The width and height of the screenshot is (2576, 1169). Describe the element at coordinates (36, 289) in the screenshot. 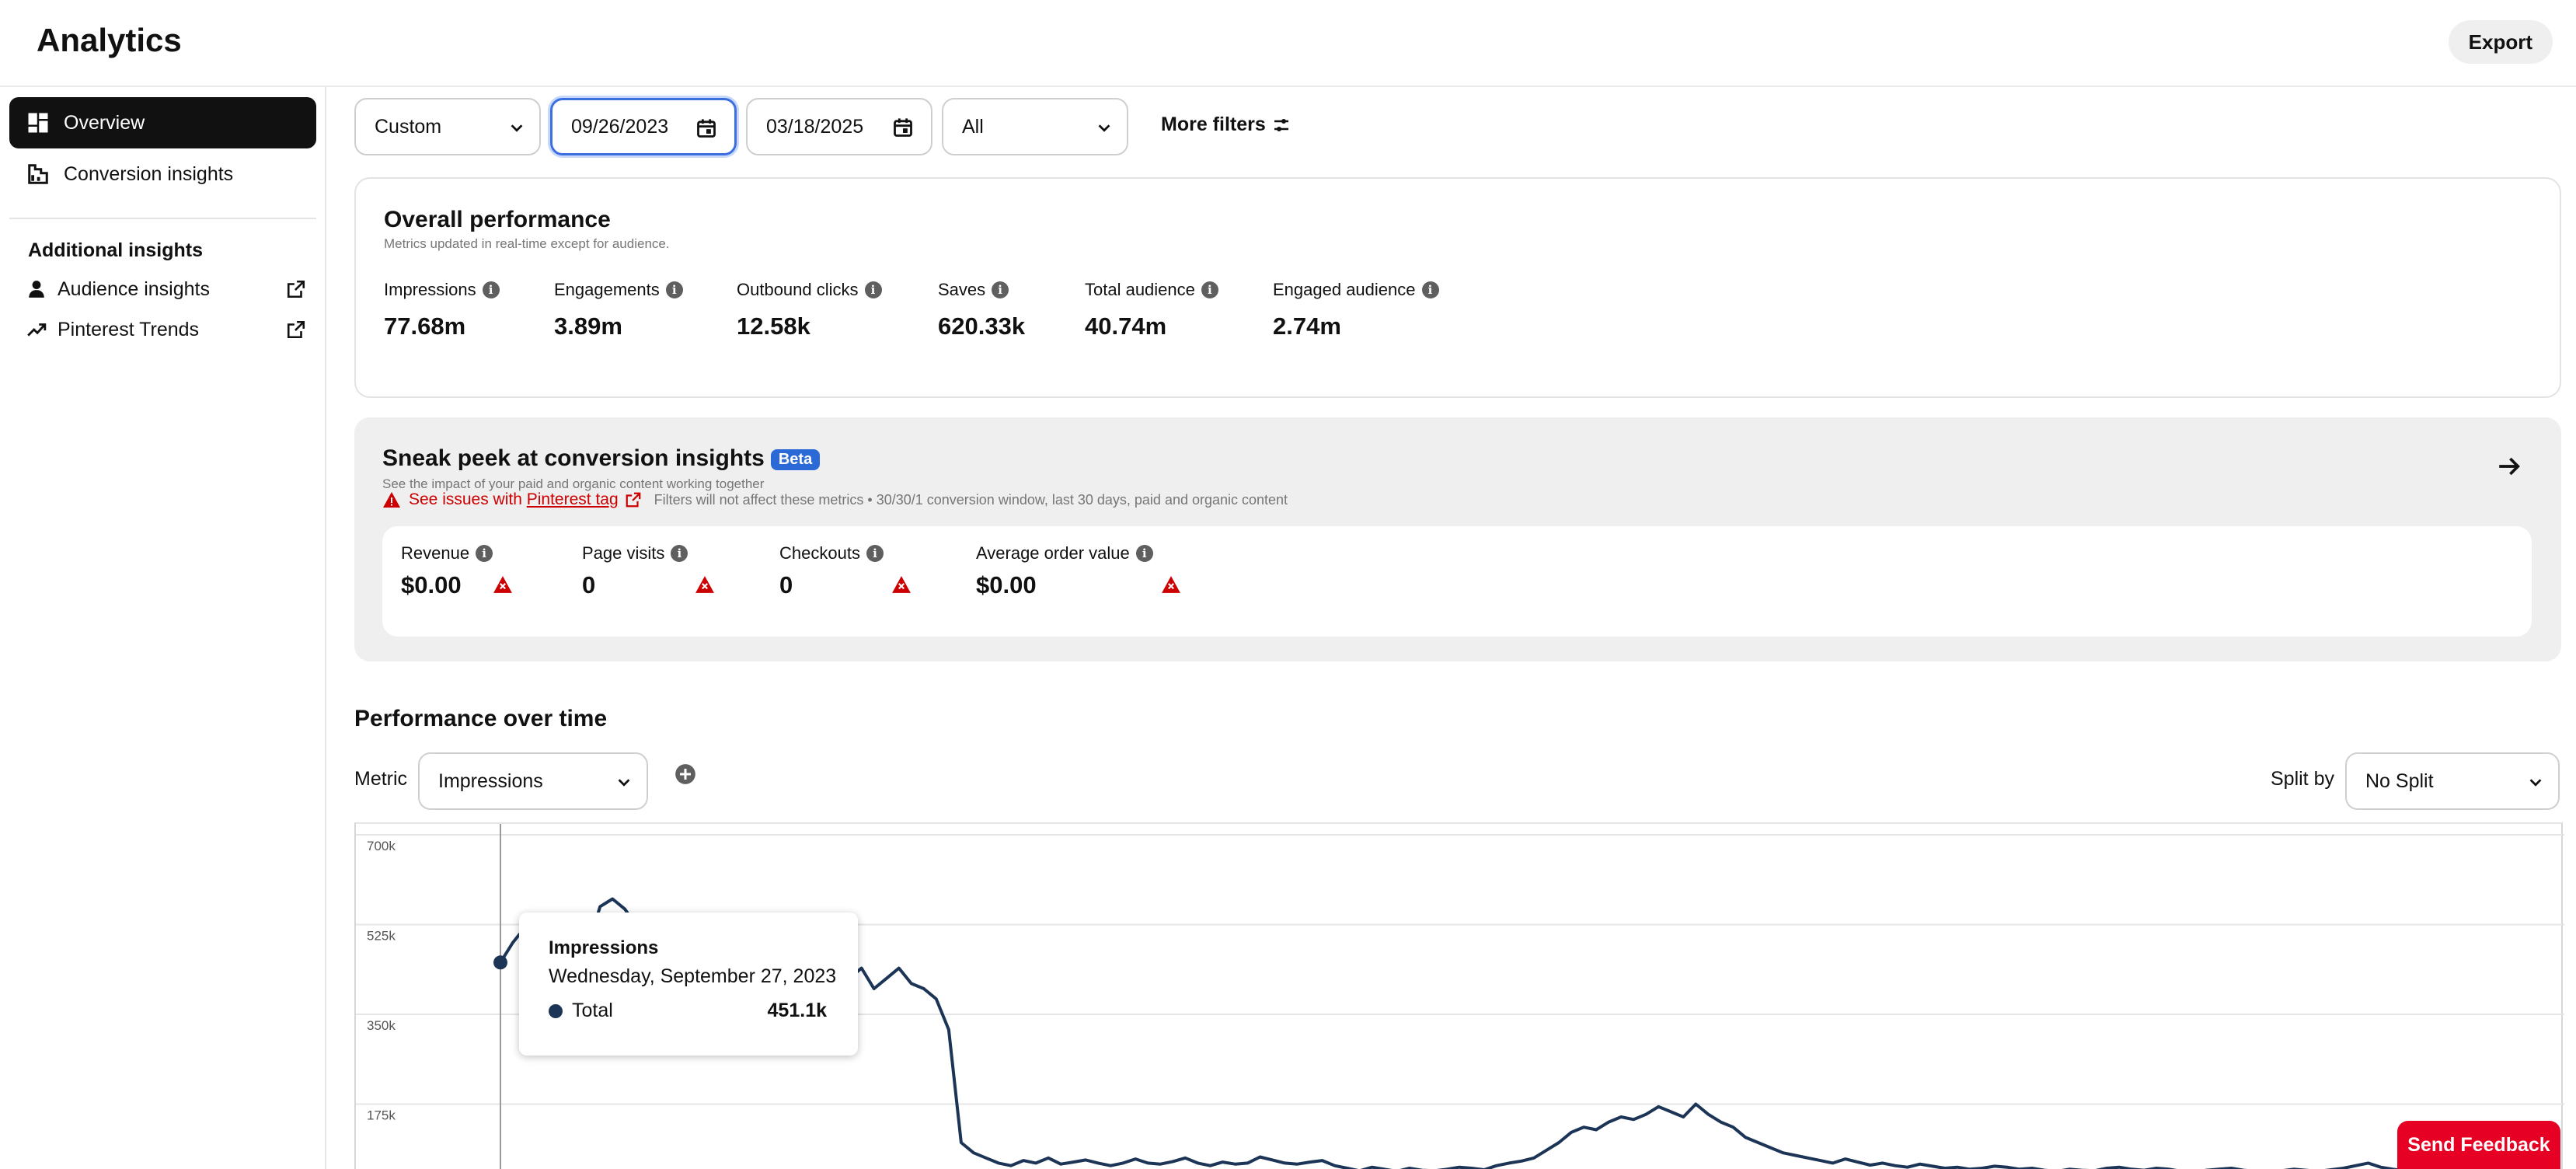

I see `person-icon` at that location.